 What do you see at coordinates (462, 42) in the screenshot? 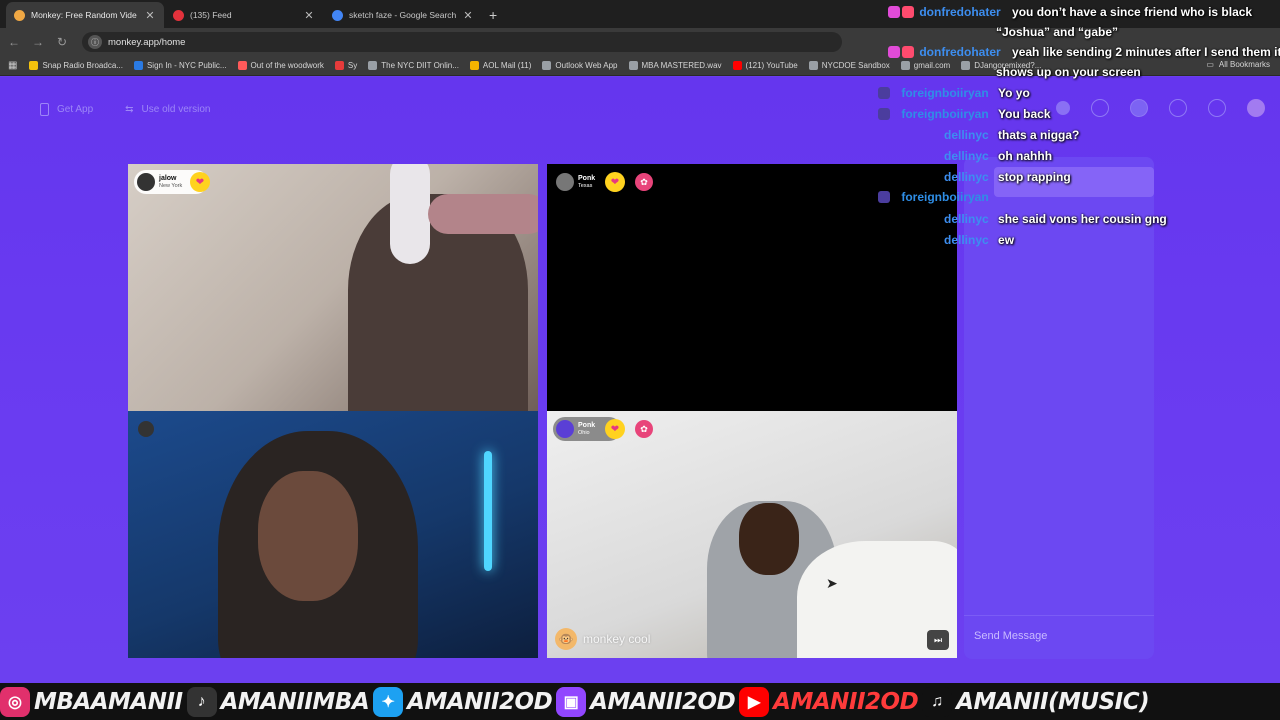
I see `url-field: ⓘ monkey.app/home` at bounding box center [462, 42].